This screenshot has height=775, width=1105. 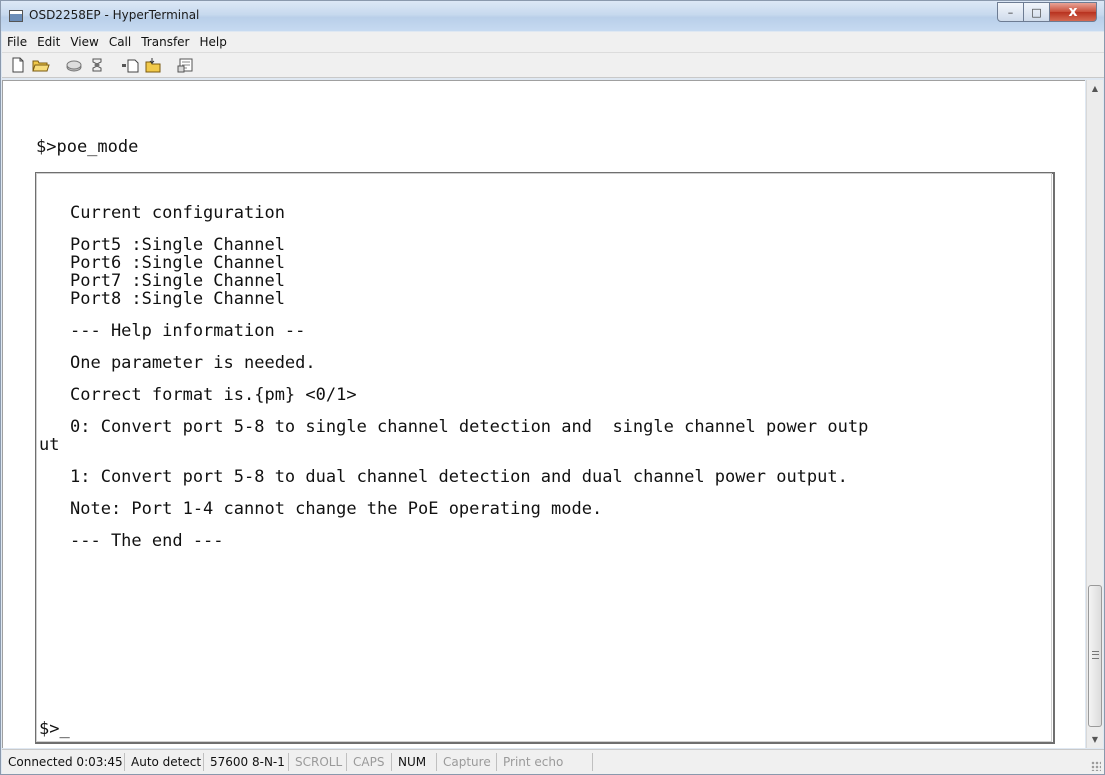 I want to click on title-bar: OSD2258EP - HyperTerminal – □ x, so click(x=552, y=16).